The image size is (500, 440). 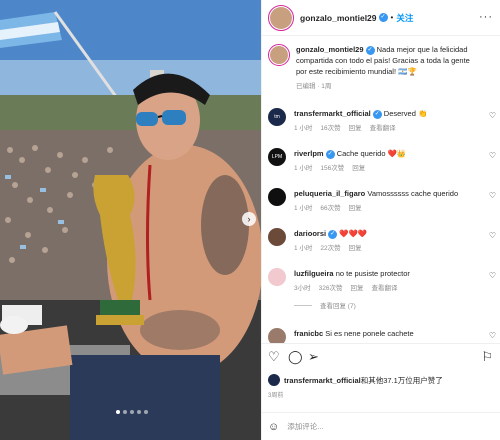 What do you see at coordinates (386, 305) in the screenshot?
I see `view-replies-button: 查看回复 (7)` at bounding box center [386, 305].